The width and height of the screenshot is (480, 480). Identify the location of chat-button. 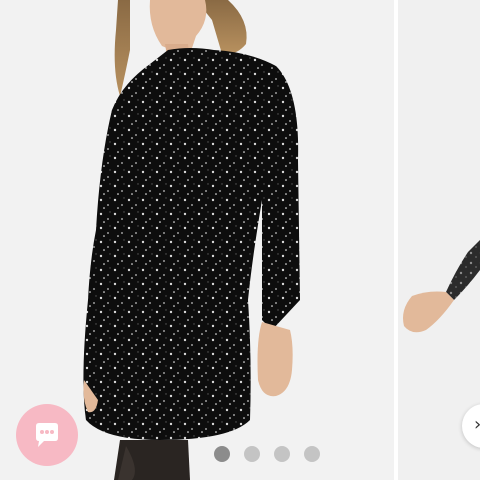
(47, 435).